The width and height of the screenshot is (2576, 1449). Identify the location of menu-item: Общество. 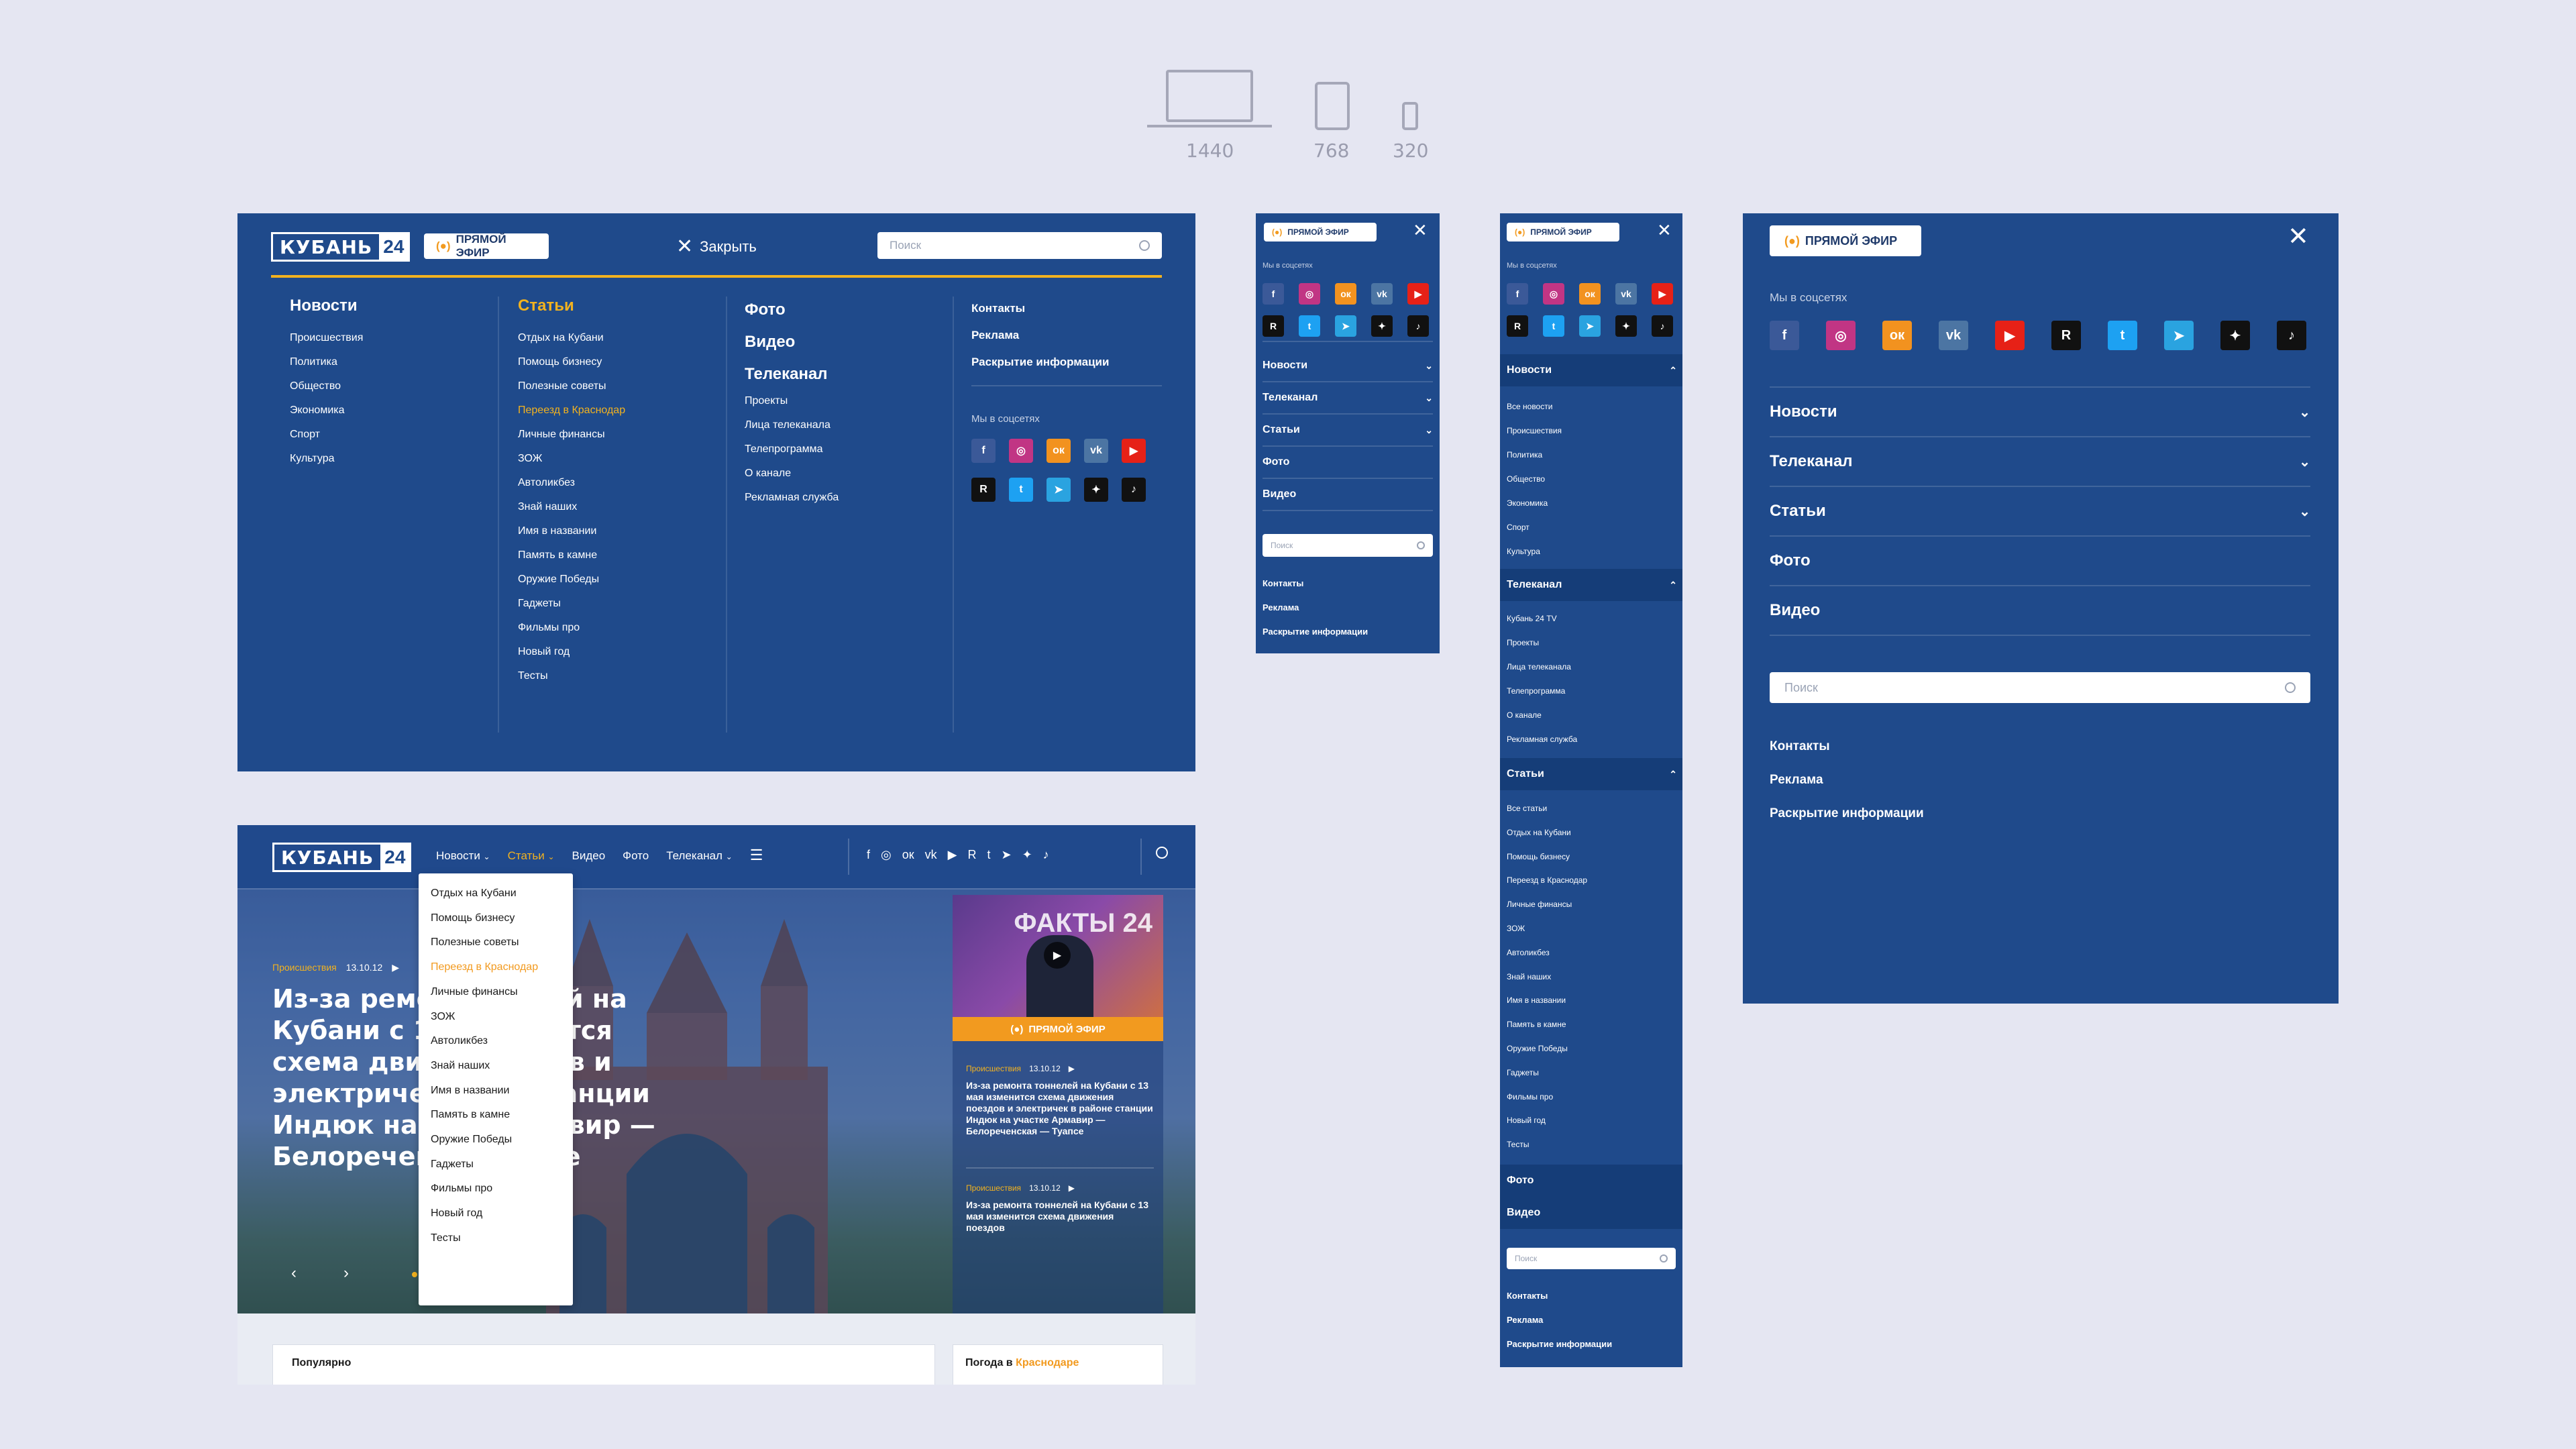
(326, 386).